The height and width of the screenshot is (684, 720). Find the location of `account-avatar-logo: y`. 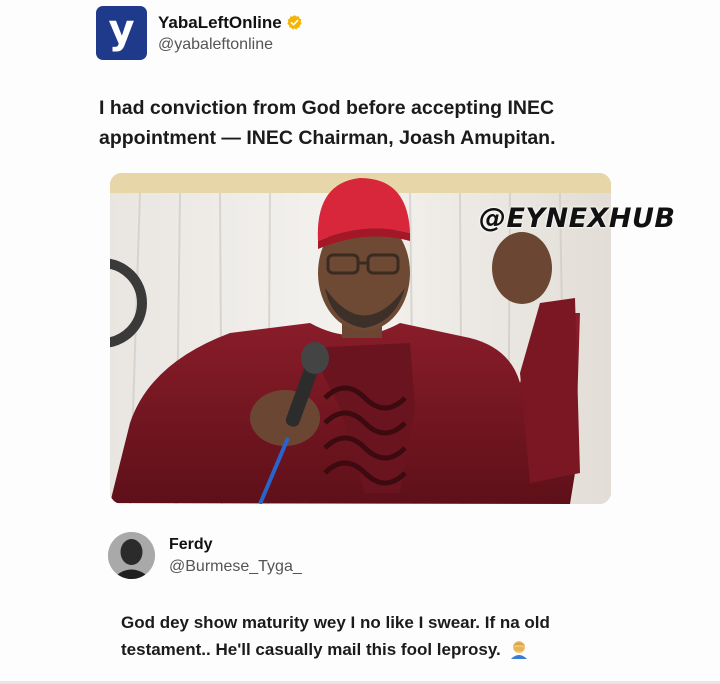

account-avatar-logo: y is located at coordinates (121, 33).